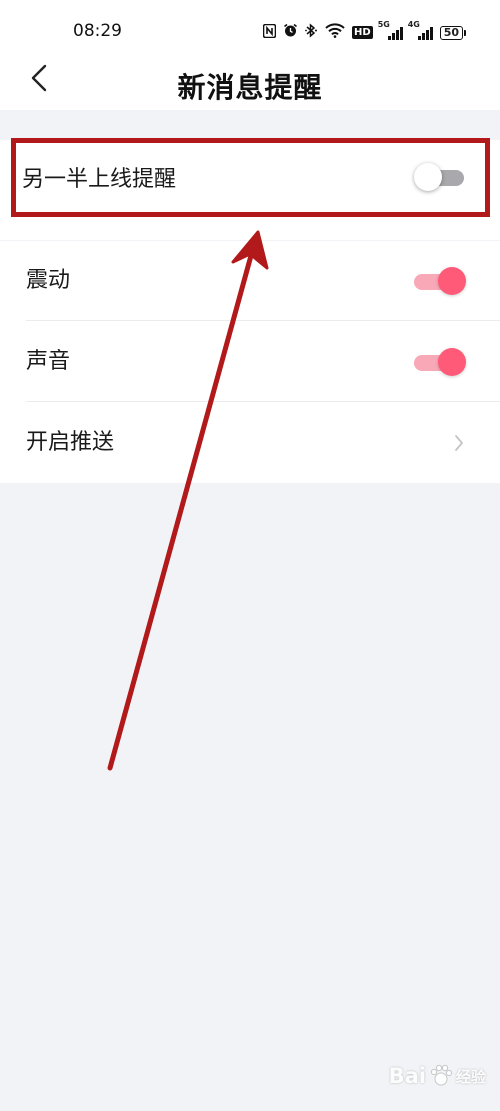 Image resolution: width=500 pixels, height=1111 pixels. Describe the element at coordinates (407, 1076) in the screenshot. I see `watermark-brand: Bai` at that location.